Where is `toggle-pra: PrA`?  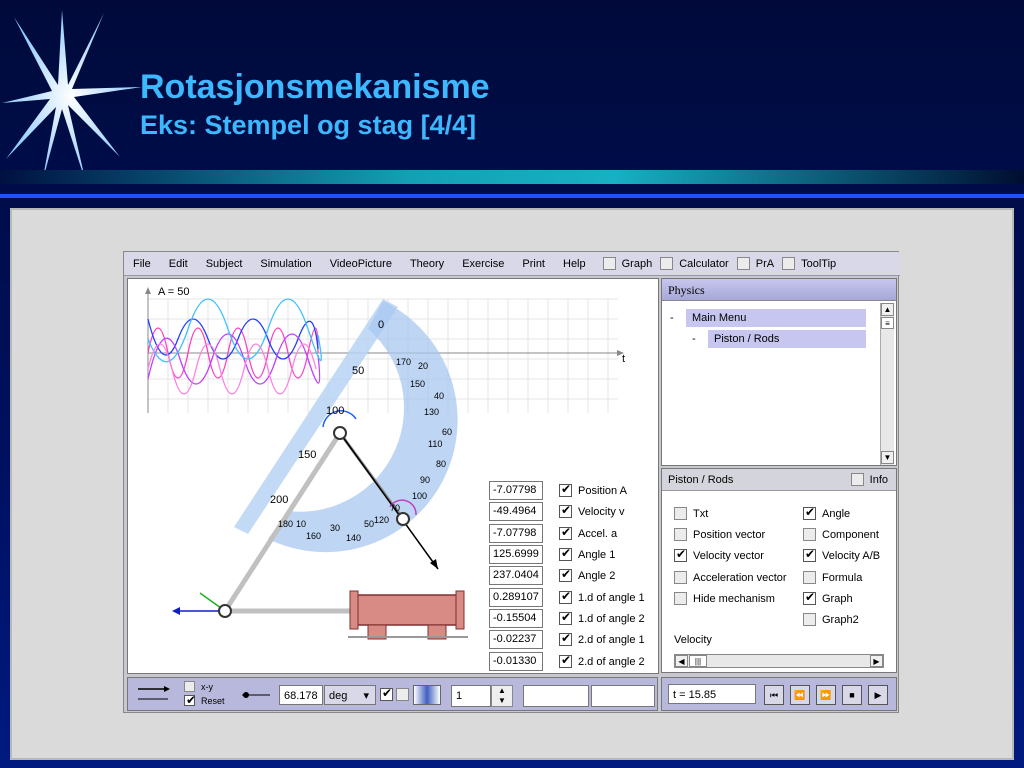
toggle-pra: PrA is located at coordinates (755, 263).